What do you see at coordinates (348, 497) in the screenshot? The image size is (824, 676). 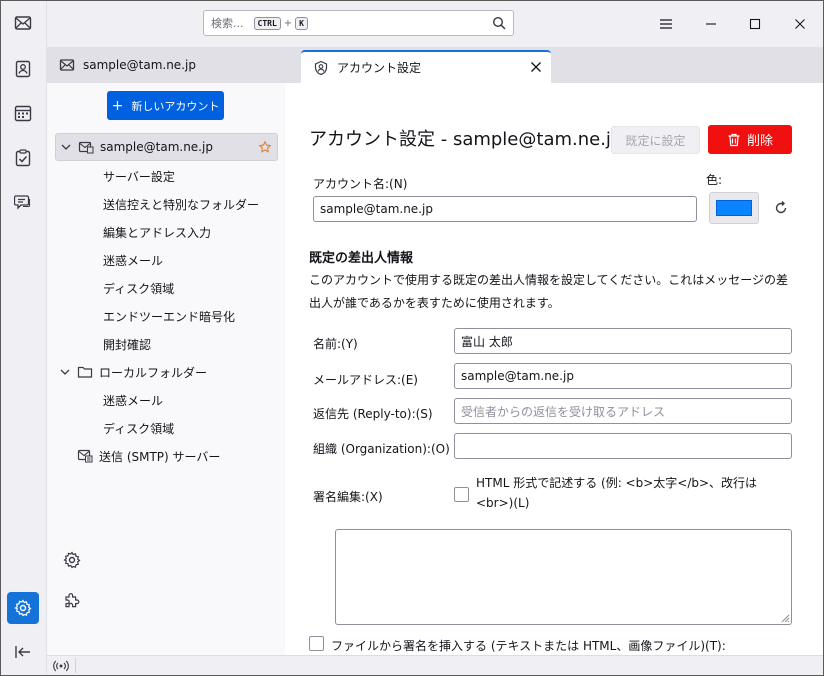 I see `signature-label: 署名編集:(X)` at bounding box center [348, 497].